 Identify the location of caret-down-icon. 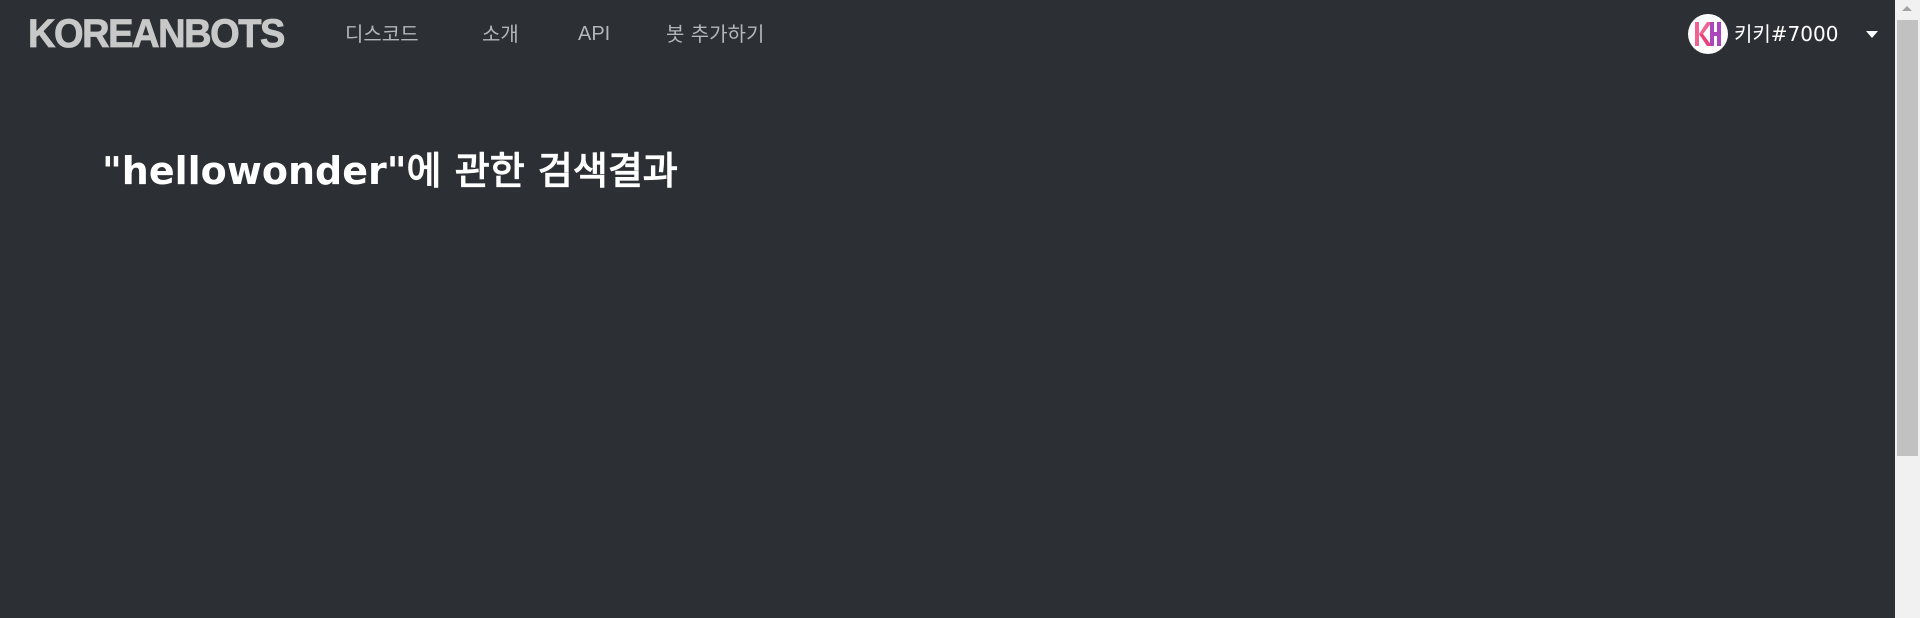
(1872, 34).